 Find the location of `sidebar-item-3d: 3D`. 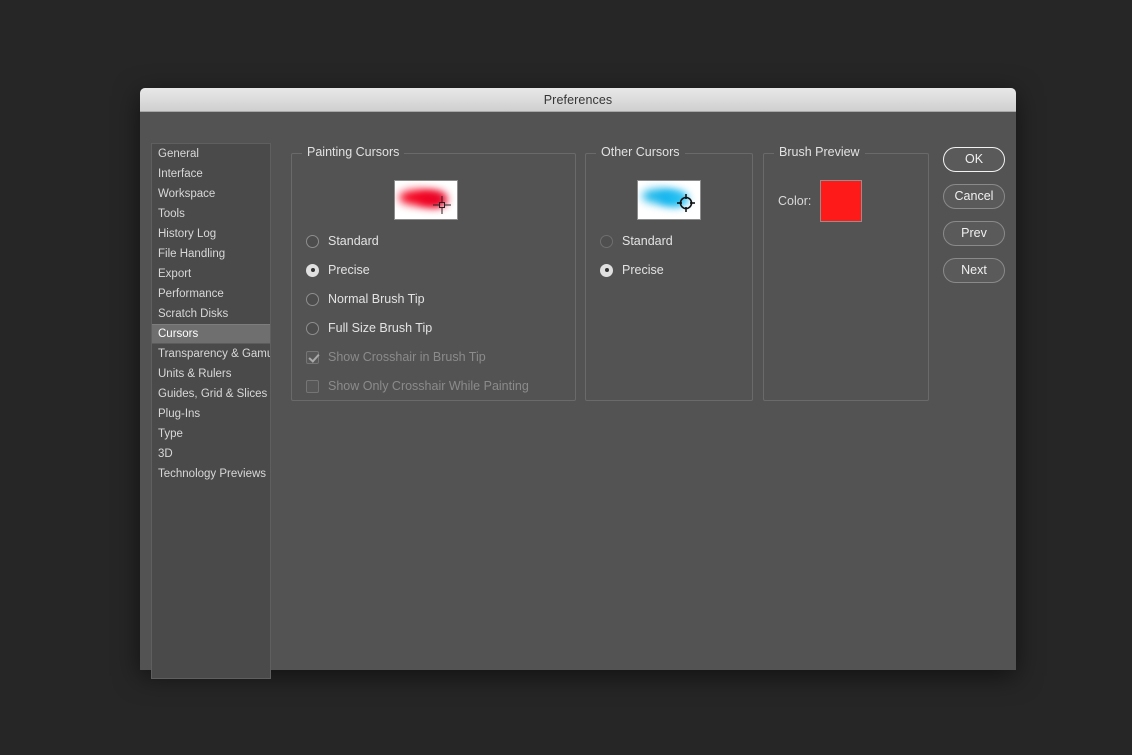

sidebar-item-3d: 3D is located at coordinates (211, 454).